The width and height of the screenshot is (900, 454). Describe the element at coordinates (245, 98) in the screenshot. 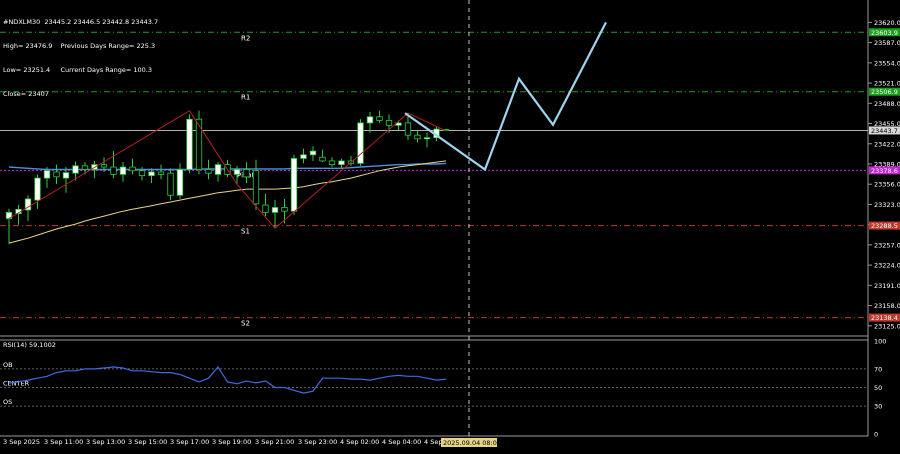

I see `level-label-r1: R1` at that location.